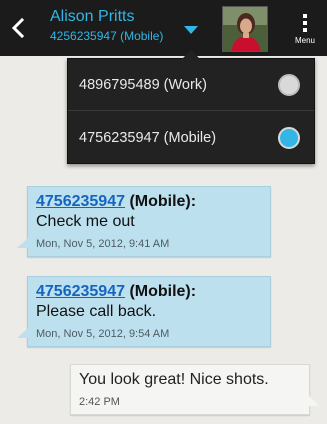 The image size is (327, 424). Describe the element at coordinates (148, 138) in the screenshot. I see `option-label: 4756235947 (Mobile)` at that location.